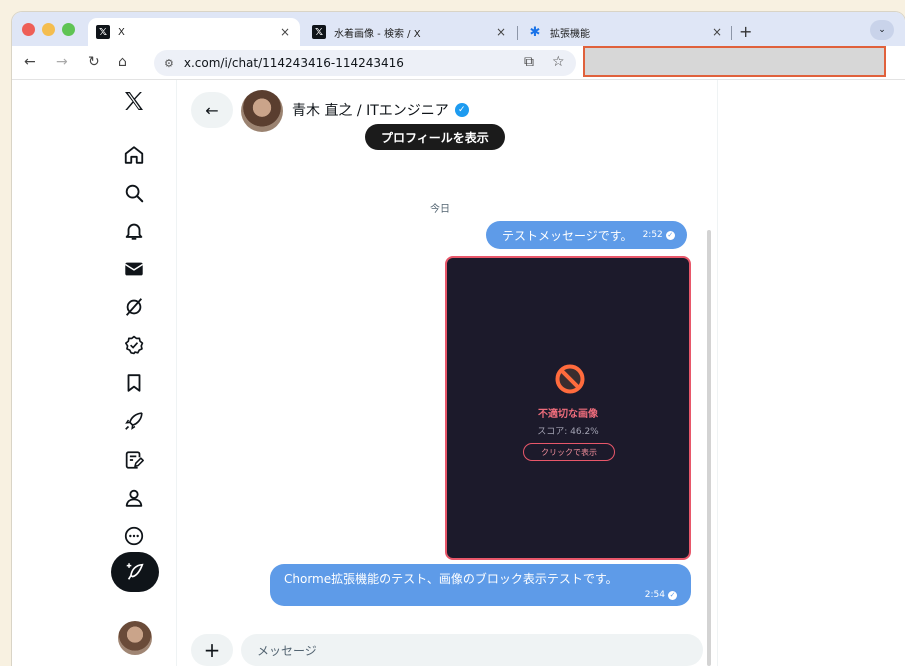  What do you see at coordinates (535, 32) in the screenshot?
I see `puzzle-icon: ✱` at bounding box center [535, 32].